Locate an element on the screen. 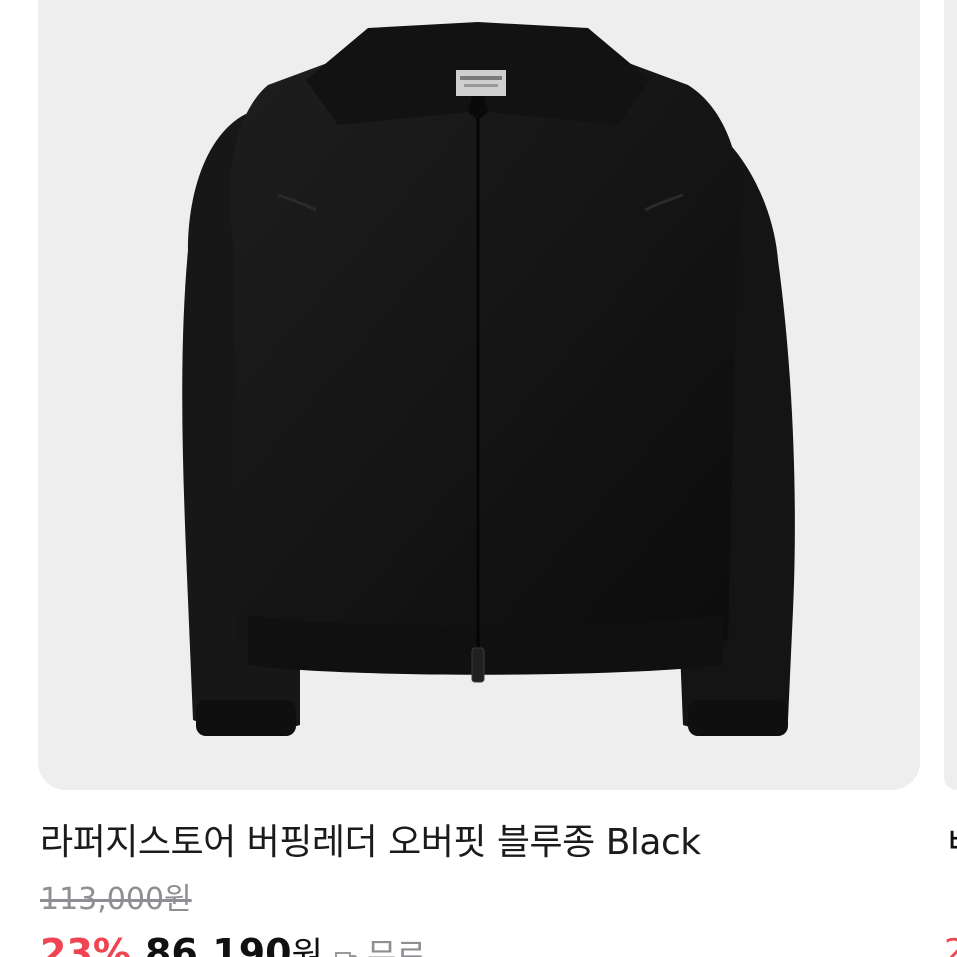 This screenshot has width=957, height=957. discount-rate: 23% is located at coordinates (85, 944).